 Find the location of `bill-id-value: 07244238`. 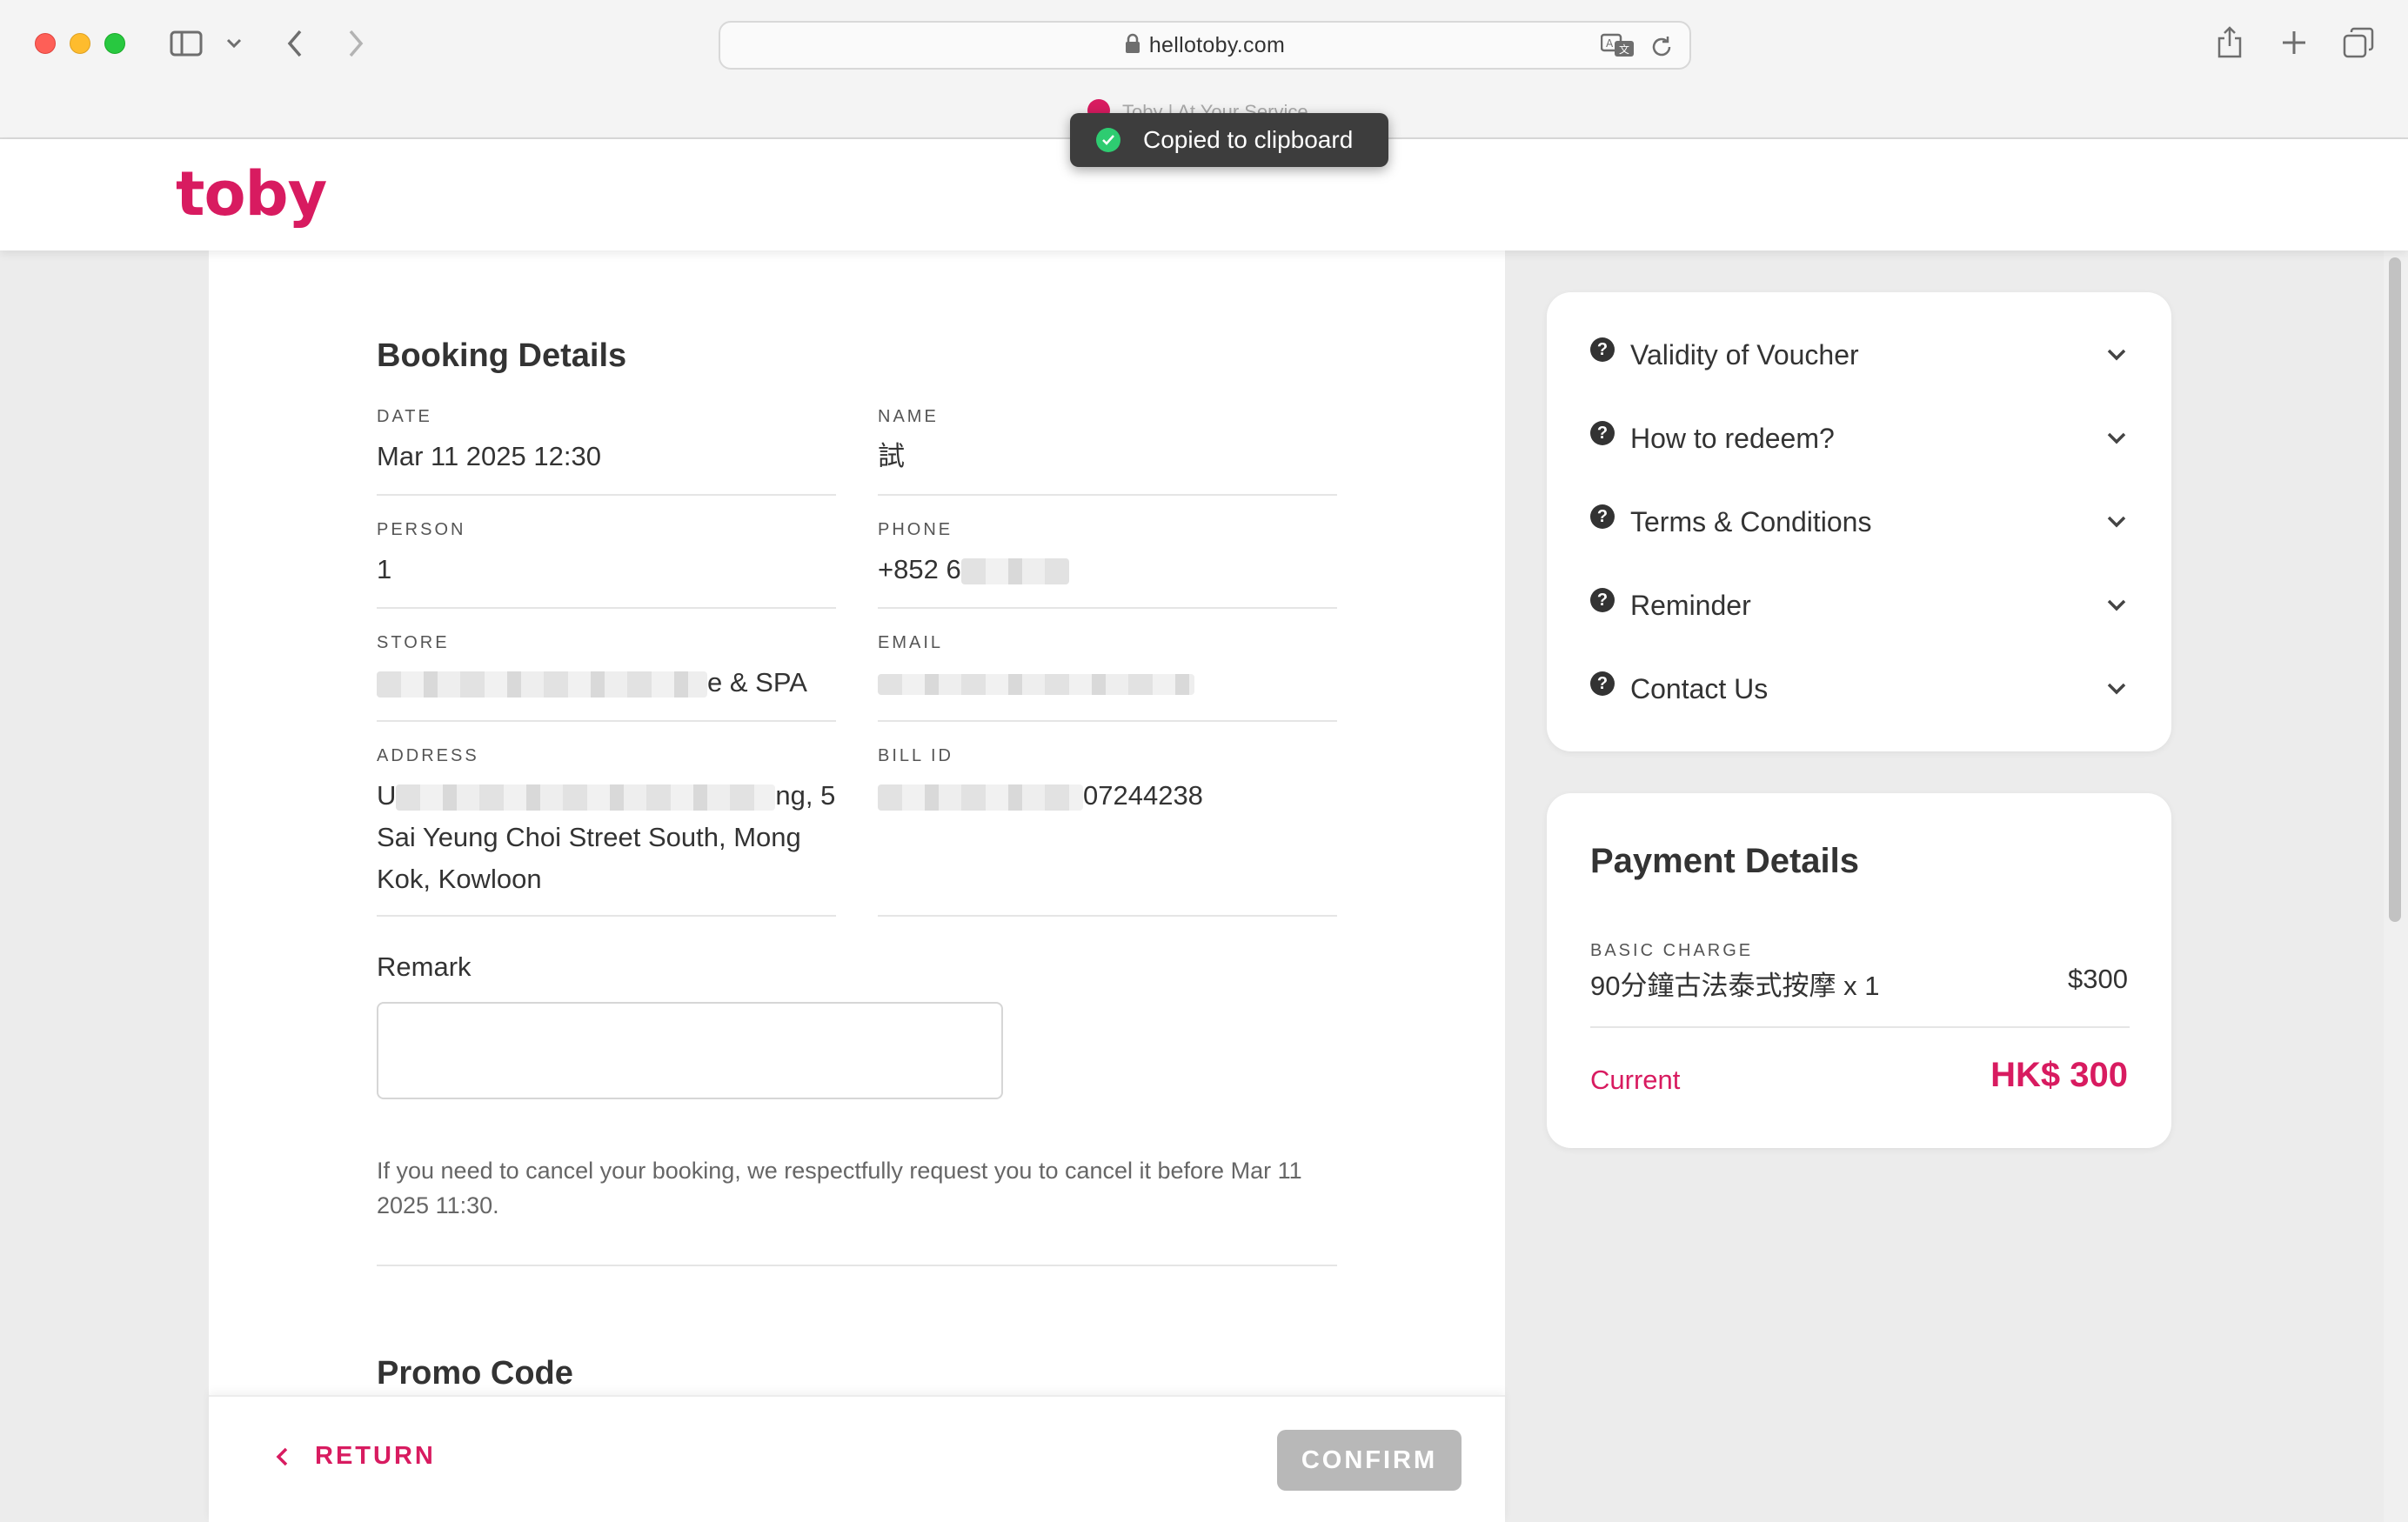

bill-id-value: 07244238 is located at coordinates (1143, 795).